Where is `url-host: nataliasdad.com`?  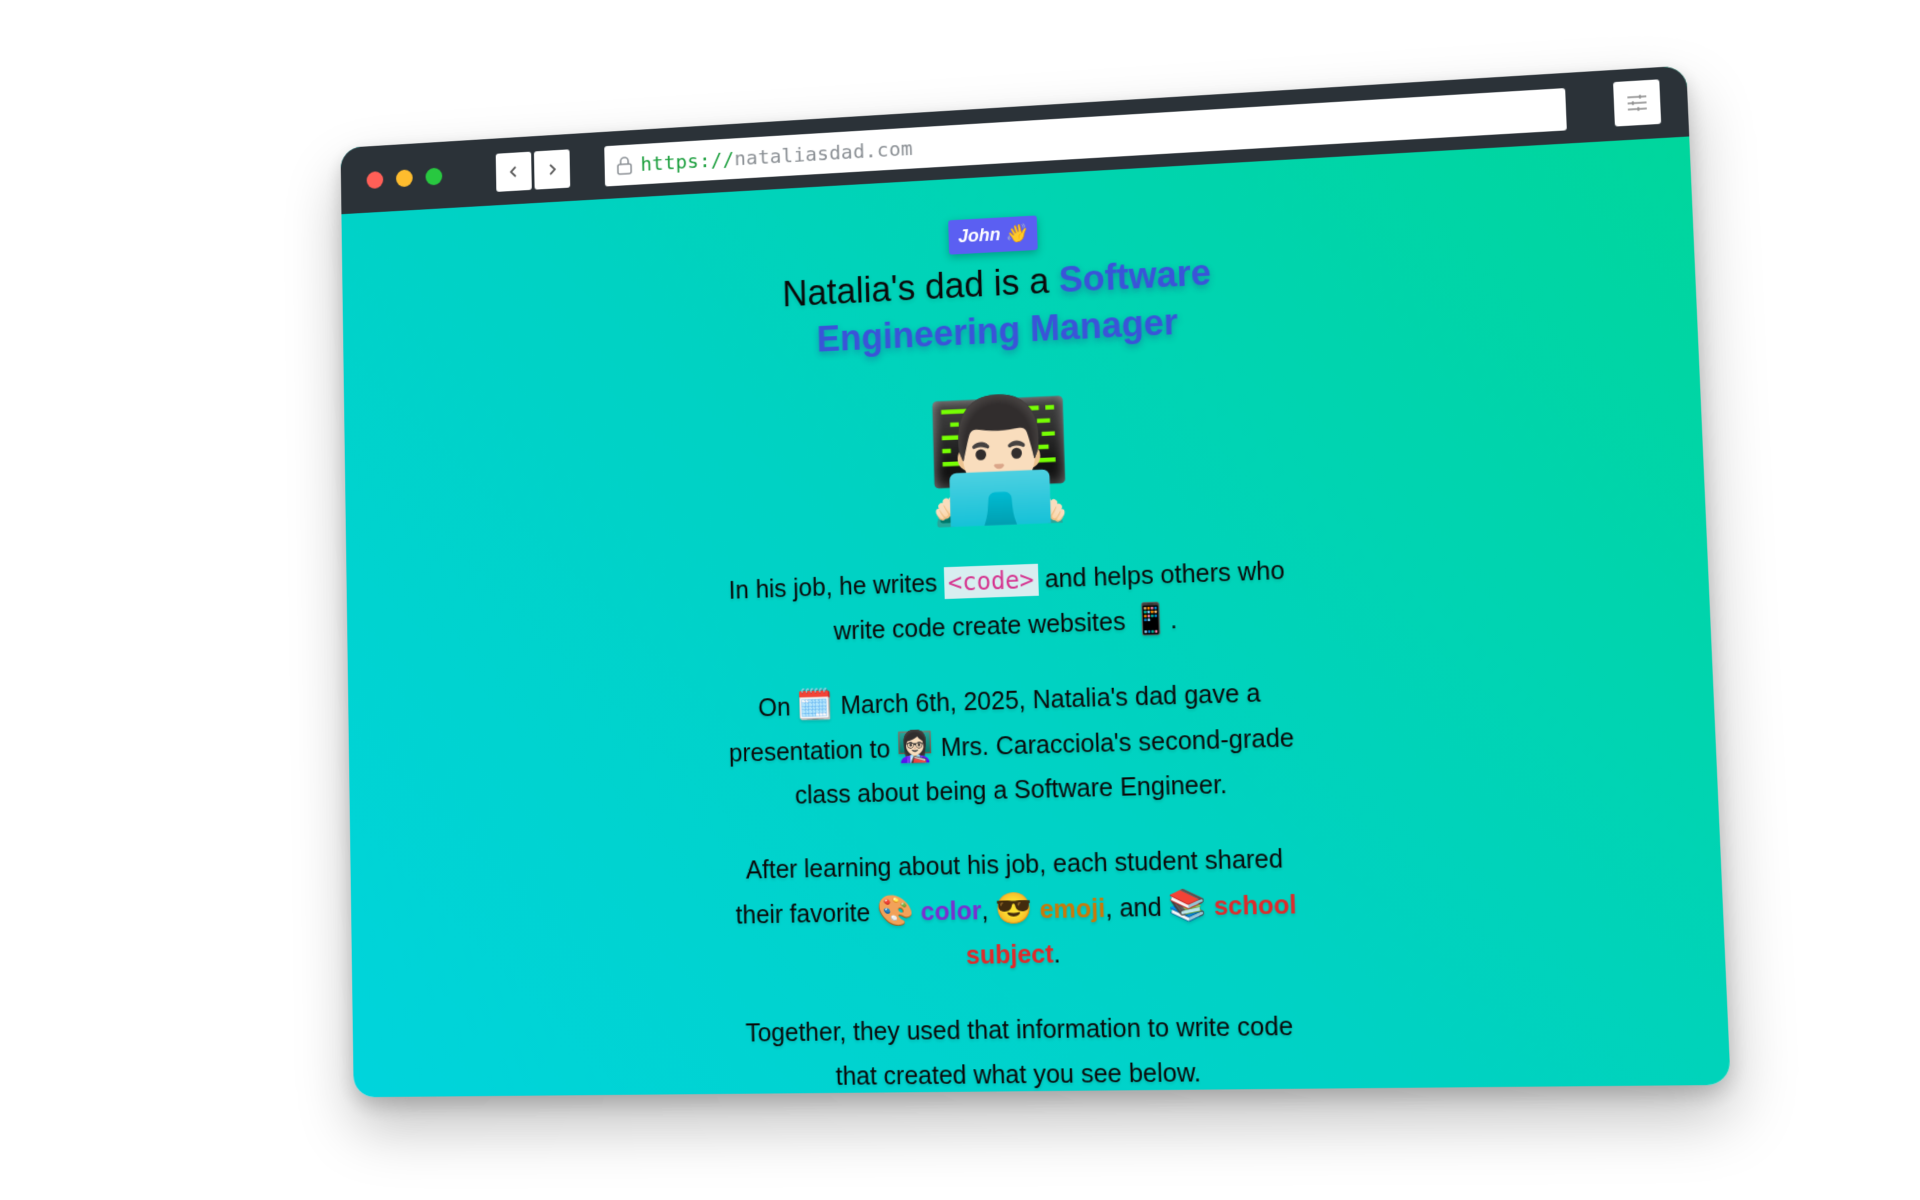
url-host: nataliasdad.com is located at coordinates (823, 153).